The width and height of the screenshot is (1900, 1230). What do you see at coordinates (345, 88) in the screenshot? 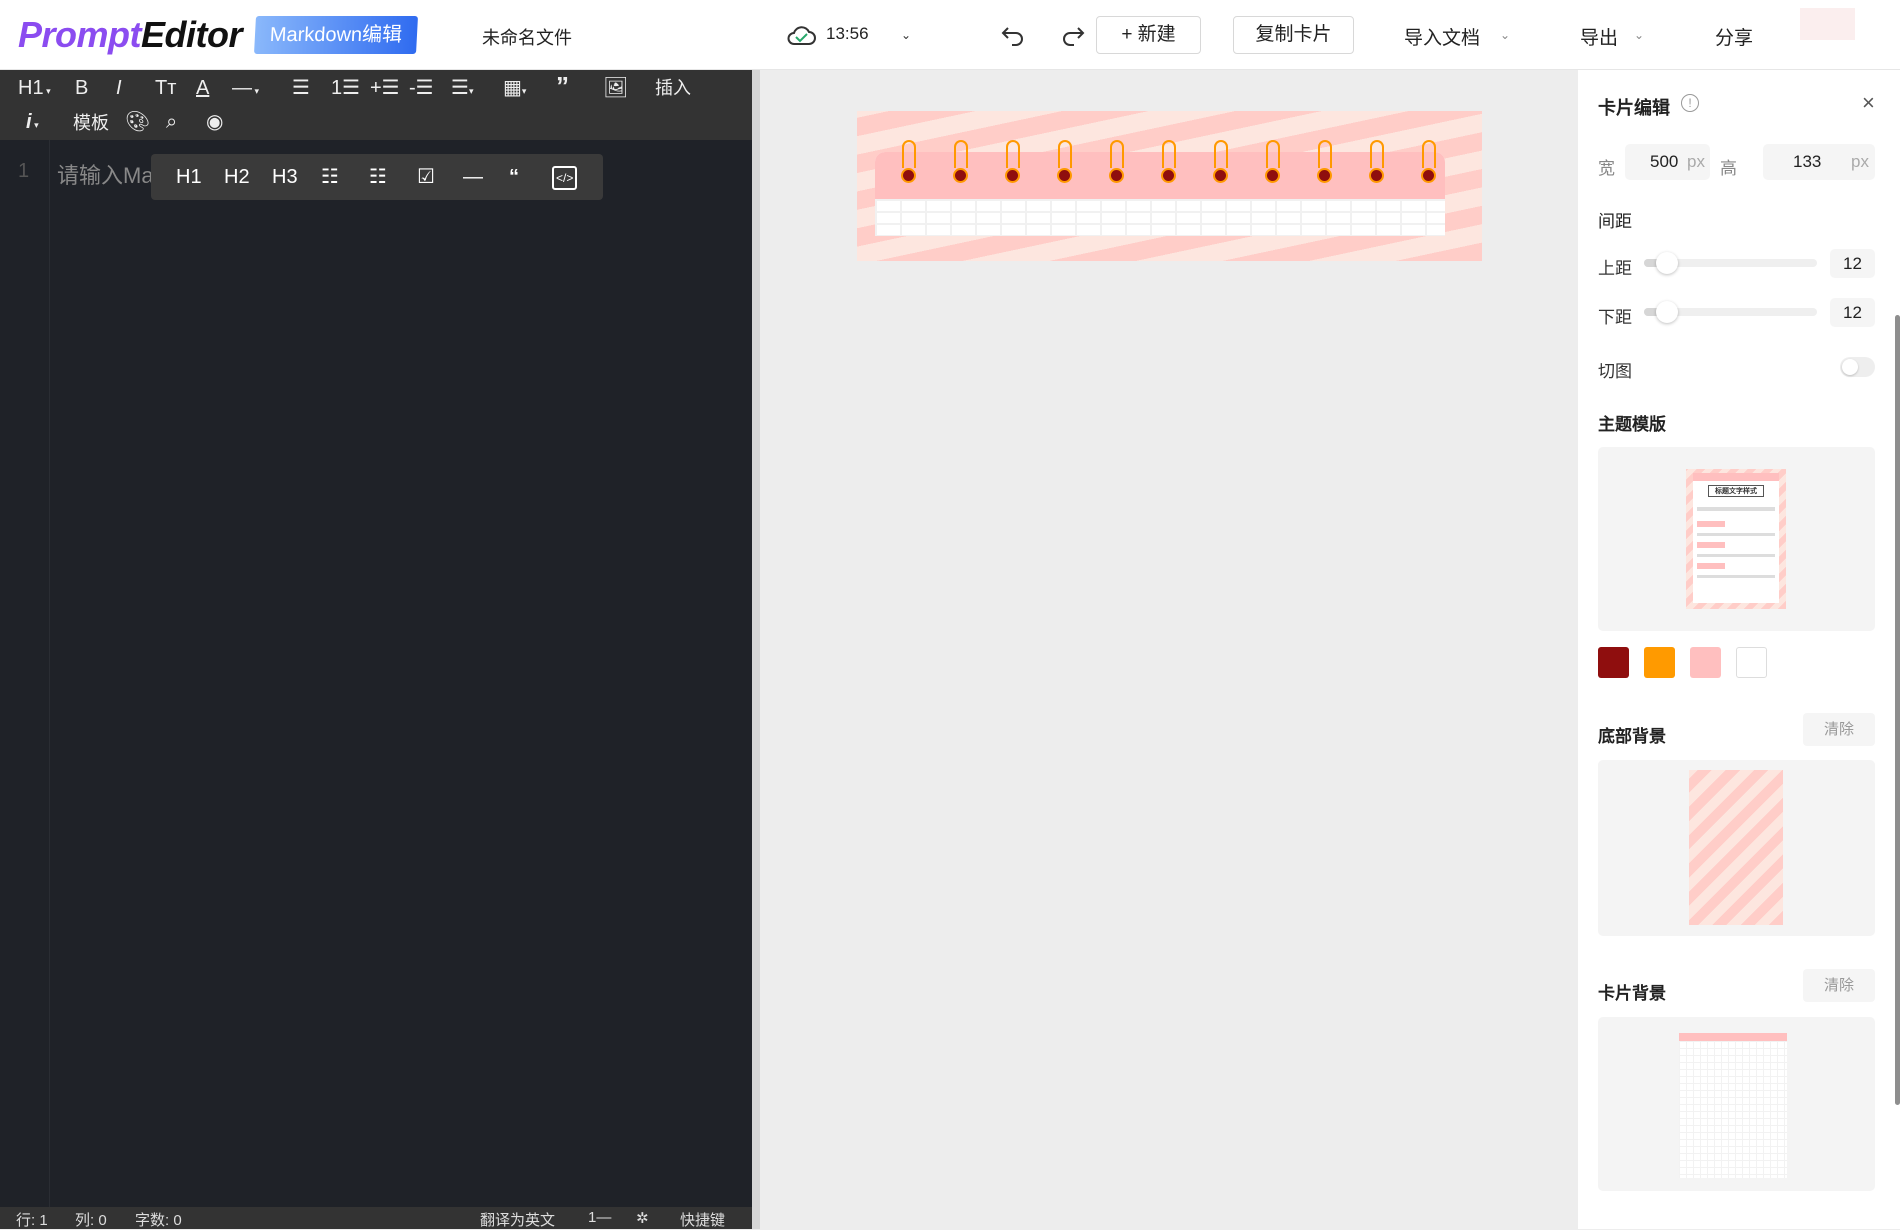
I see `ordered-list-icon: 1☰` at bounding box center [345, 88].